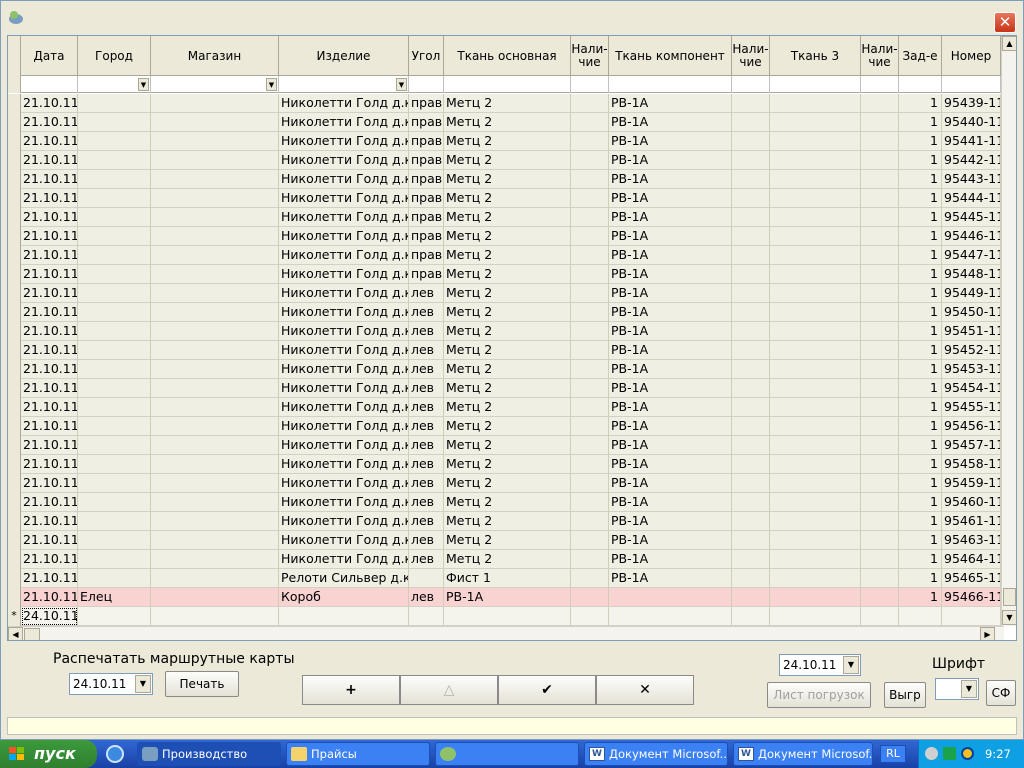  Describe the element at coordinates (815, 56) in the screenshot. I see `column-header: Ткань 3` at that location.